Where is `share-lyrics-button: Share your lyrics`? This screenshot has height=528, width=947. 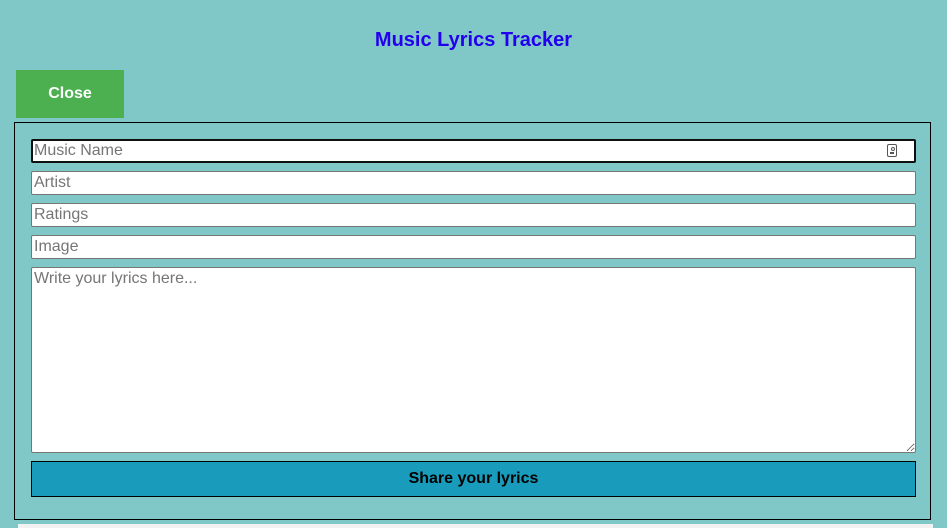
share-lyrics-button: Share your lyrics is located at coordinates (473, 479).